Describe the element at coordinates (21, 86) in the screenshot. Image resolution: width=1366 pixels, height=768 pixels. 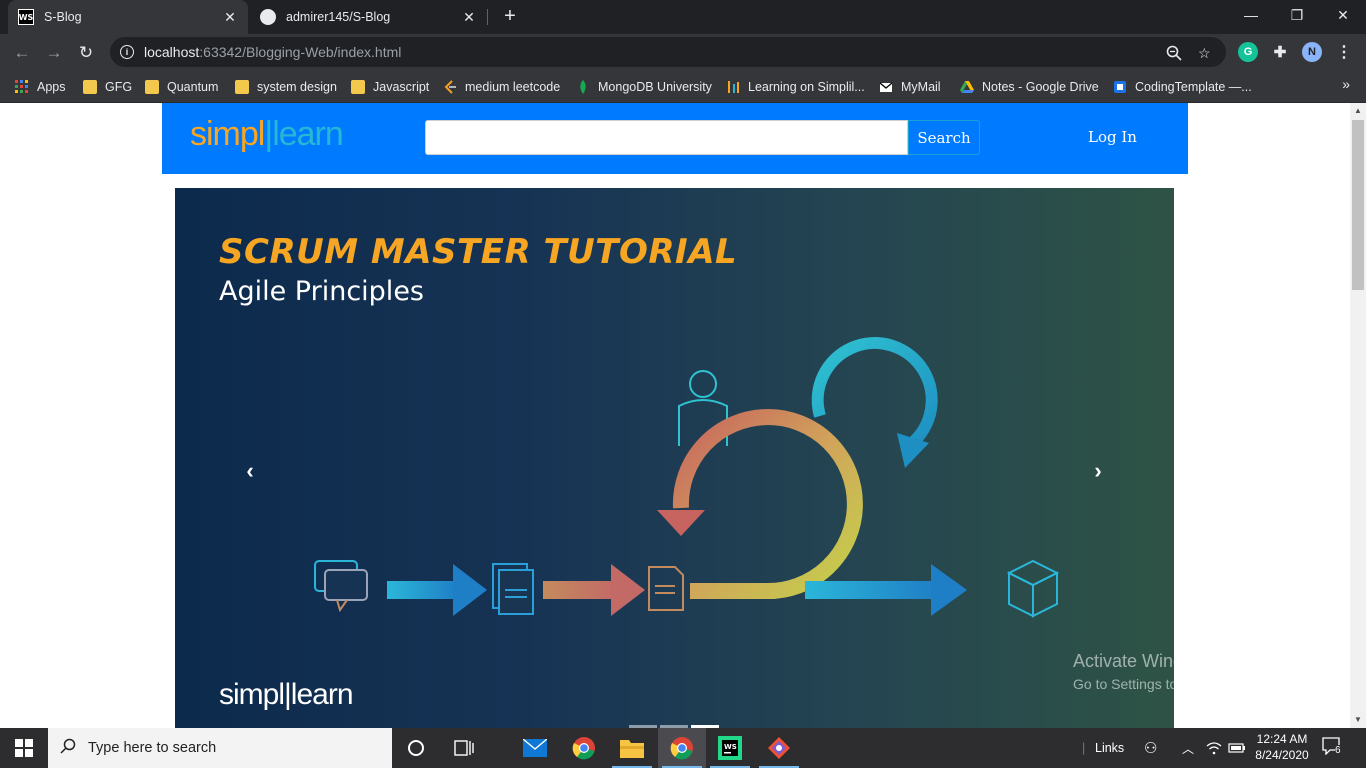
I see `apps-grid-icon` at that location.